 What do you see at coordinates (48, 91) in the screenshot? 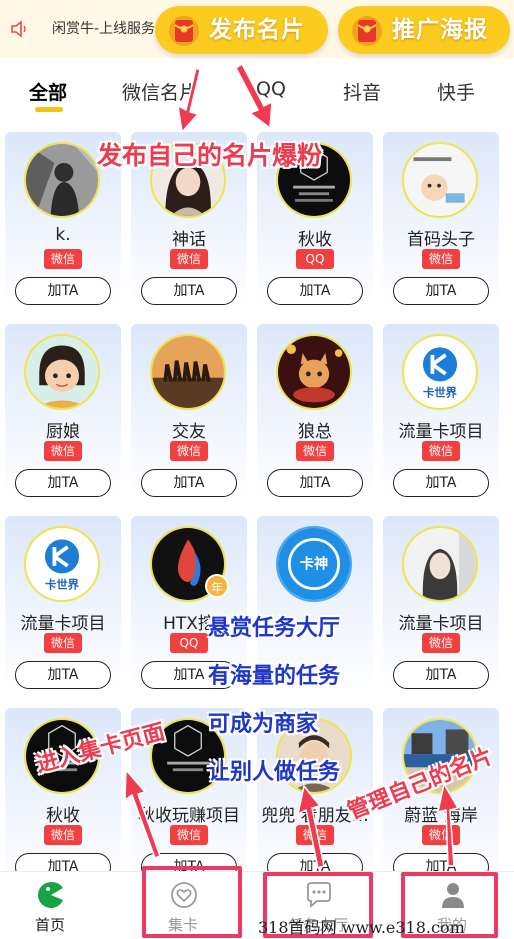
I see `tab-all: 全部` at bounding box center [48, 91].